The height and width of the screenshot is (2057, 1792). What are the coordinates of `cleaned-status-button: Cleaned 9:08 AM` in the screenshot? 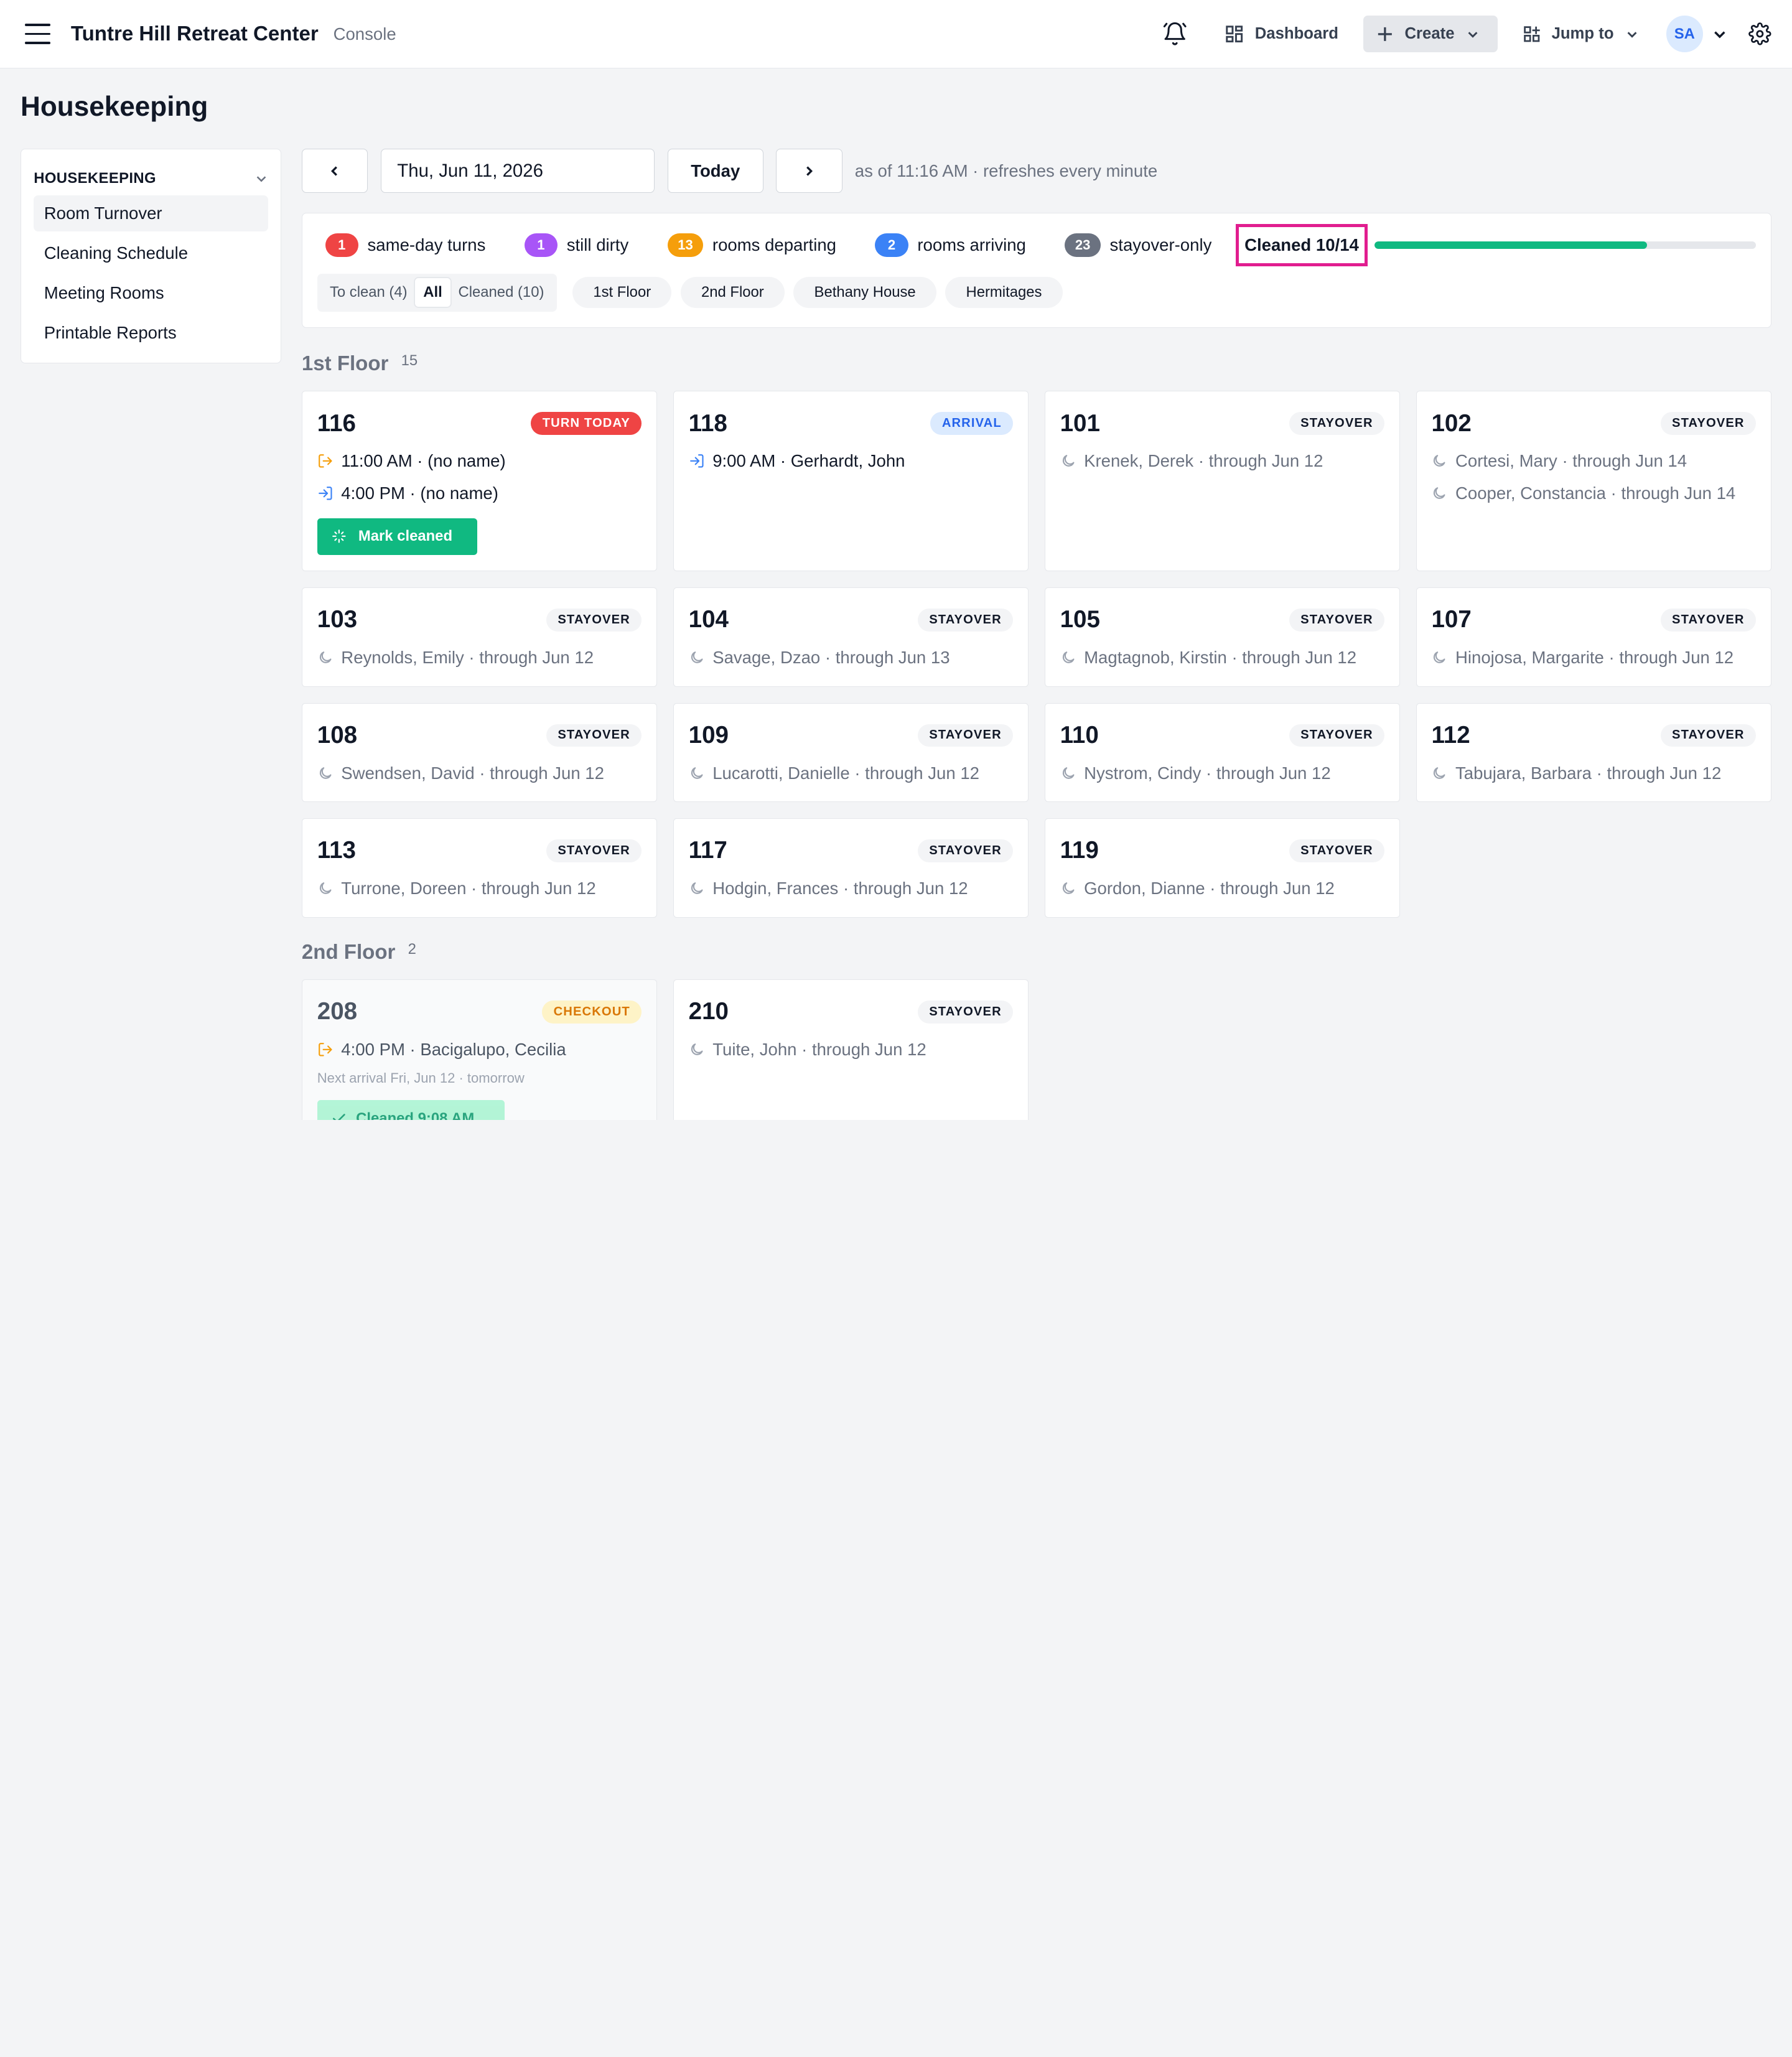 It's located at (411, 1110).